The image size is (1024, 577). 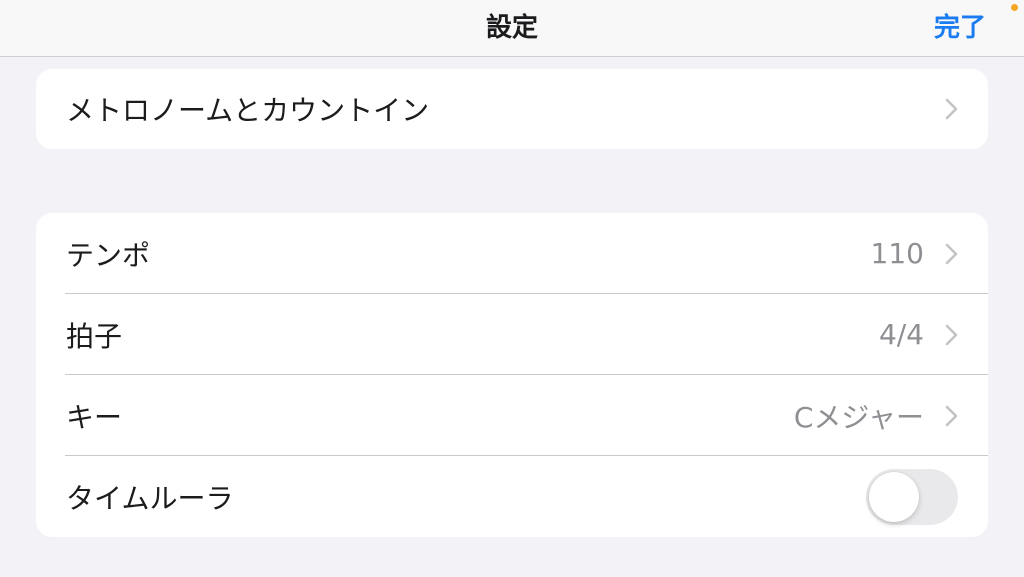 I want to click on row-value-time-signature: 4/4, so click(x=901, y=334).